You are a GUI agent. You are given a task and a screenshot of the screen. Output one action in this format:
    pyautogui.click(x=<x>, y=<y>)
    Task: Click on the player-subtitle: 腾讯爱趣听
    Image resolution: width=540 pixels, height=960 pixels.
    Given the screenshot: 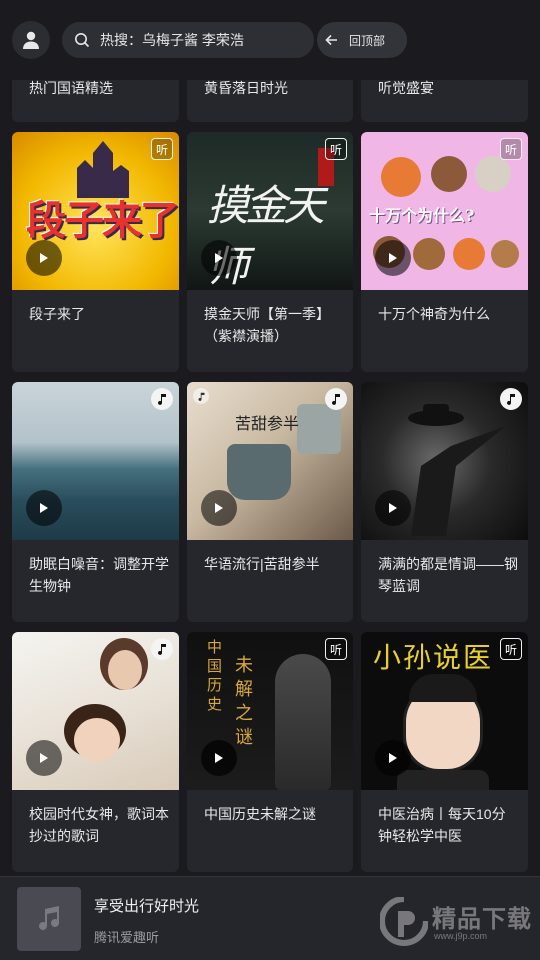 What is the action you would take?
    pyautogui.click(x=127, y=937)
    